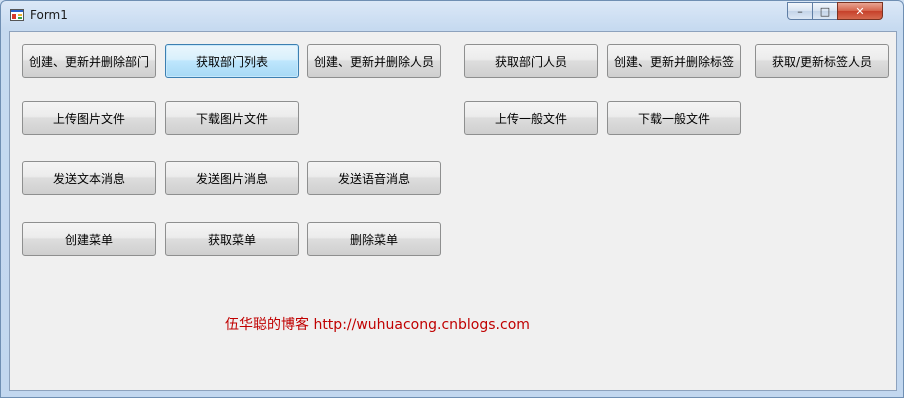 The image size is (904, 398). I want to click on create-update-delete-tag-button: 创建、更新并删除标签, so click(674, 61).